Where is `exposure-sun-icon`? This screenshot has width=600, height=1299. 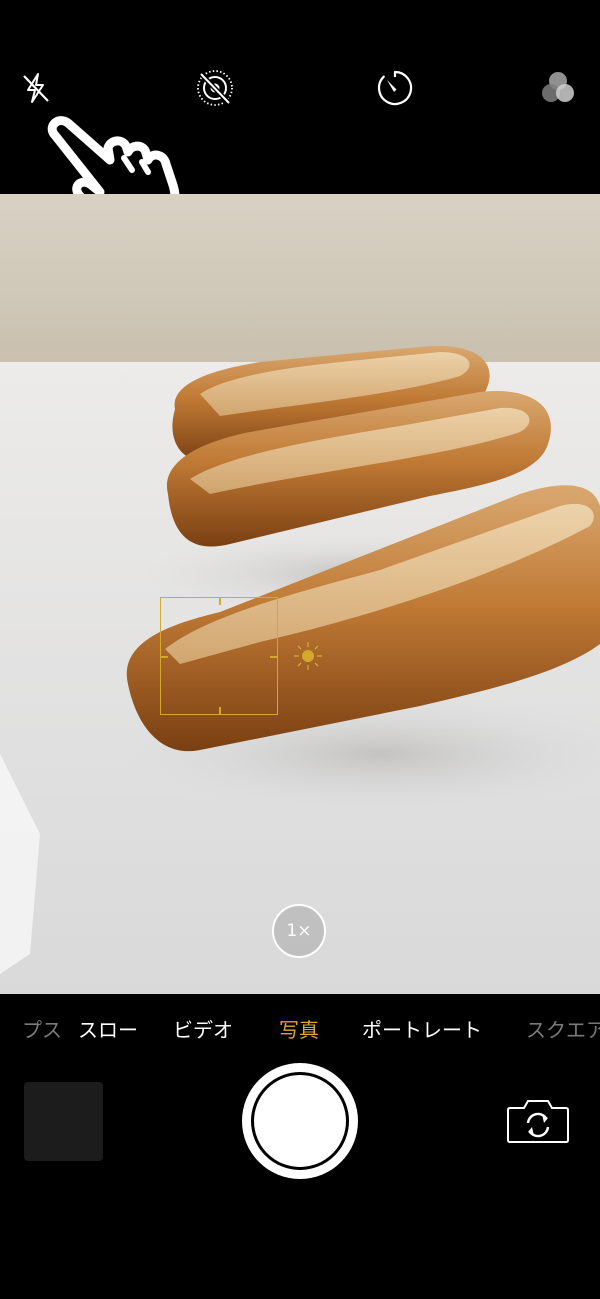
exposure-sun-icon is located at coordinates (308, 656).